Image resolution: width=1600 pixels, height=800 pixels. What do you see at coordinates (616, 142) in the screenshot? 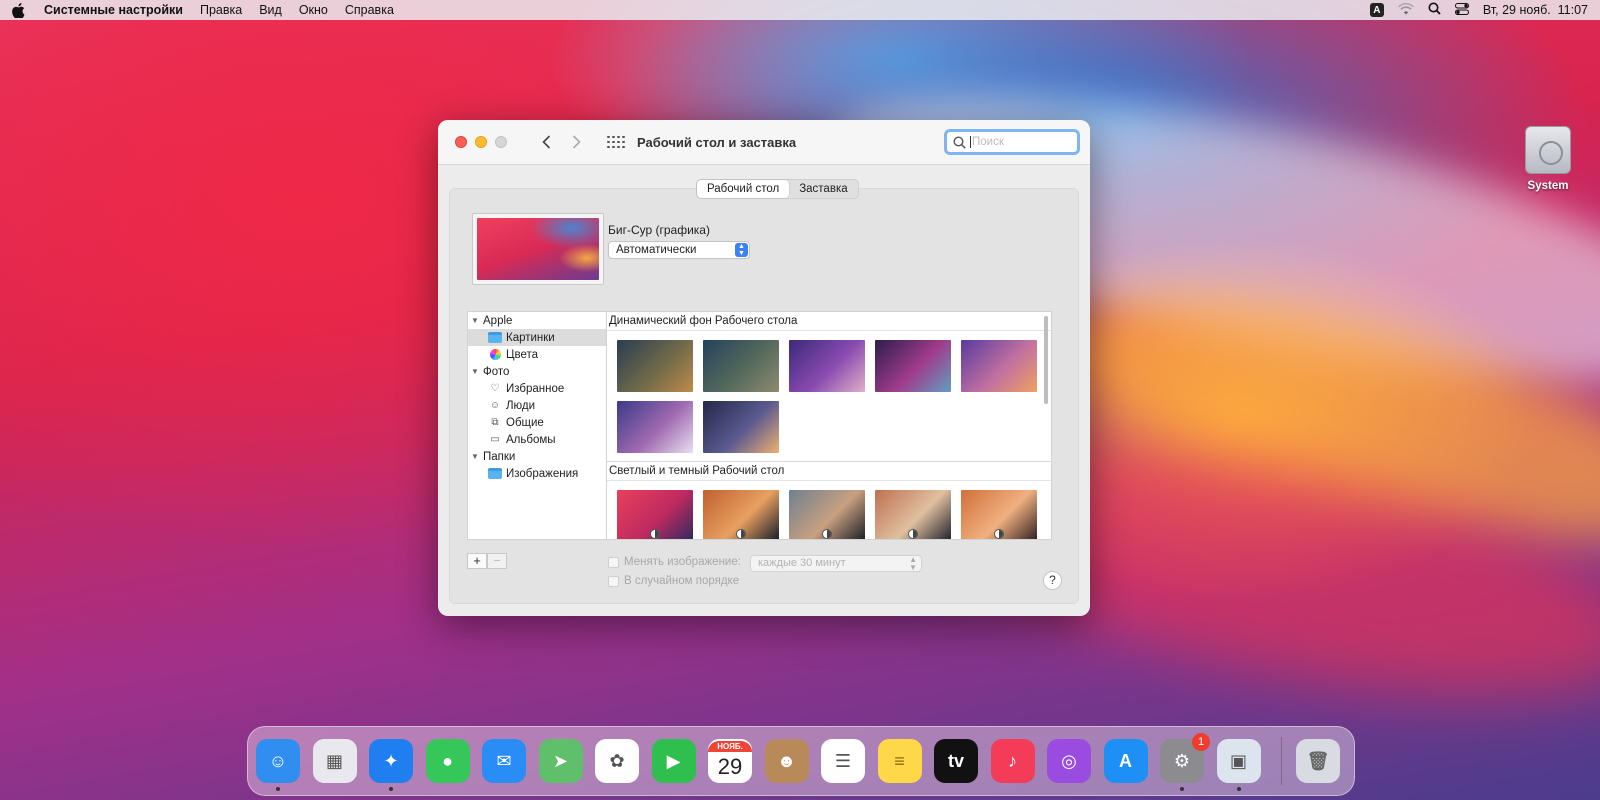
I see `show-all-grid-icon` at bounding box center [616, 142].